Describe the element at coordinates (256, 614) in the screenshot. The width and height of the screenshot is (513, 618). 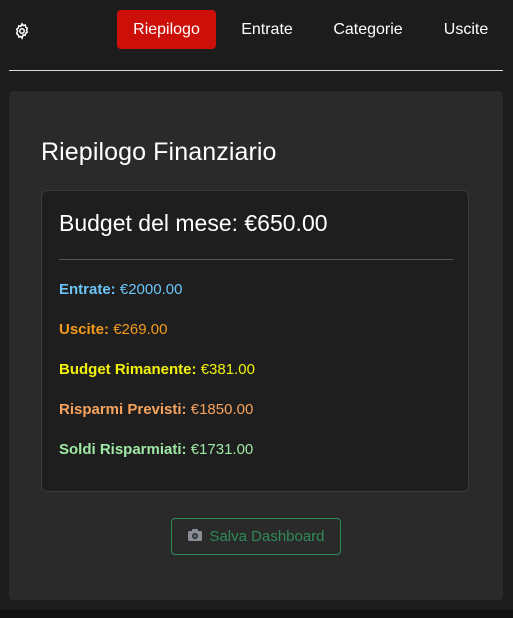
I see `bottom-edge` at that location.